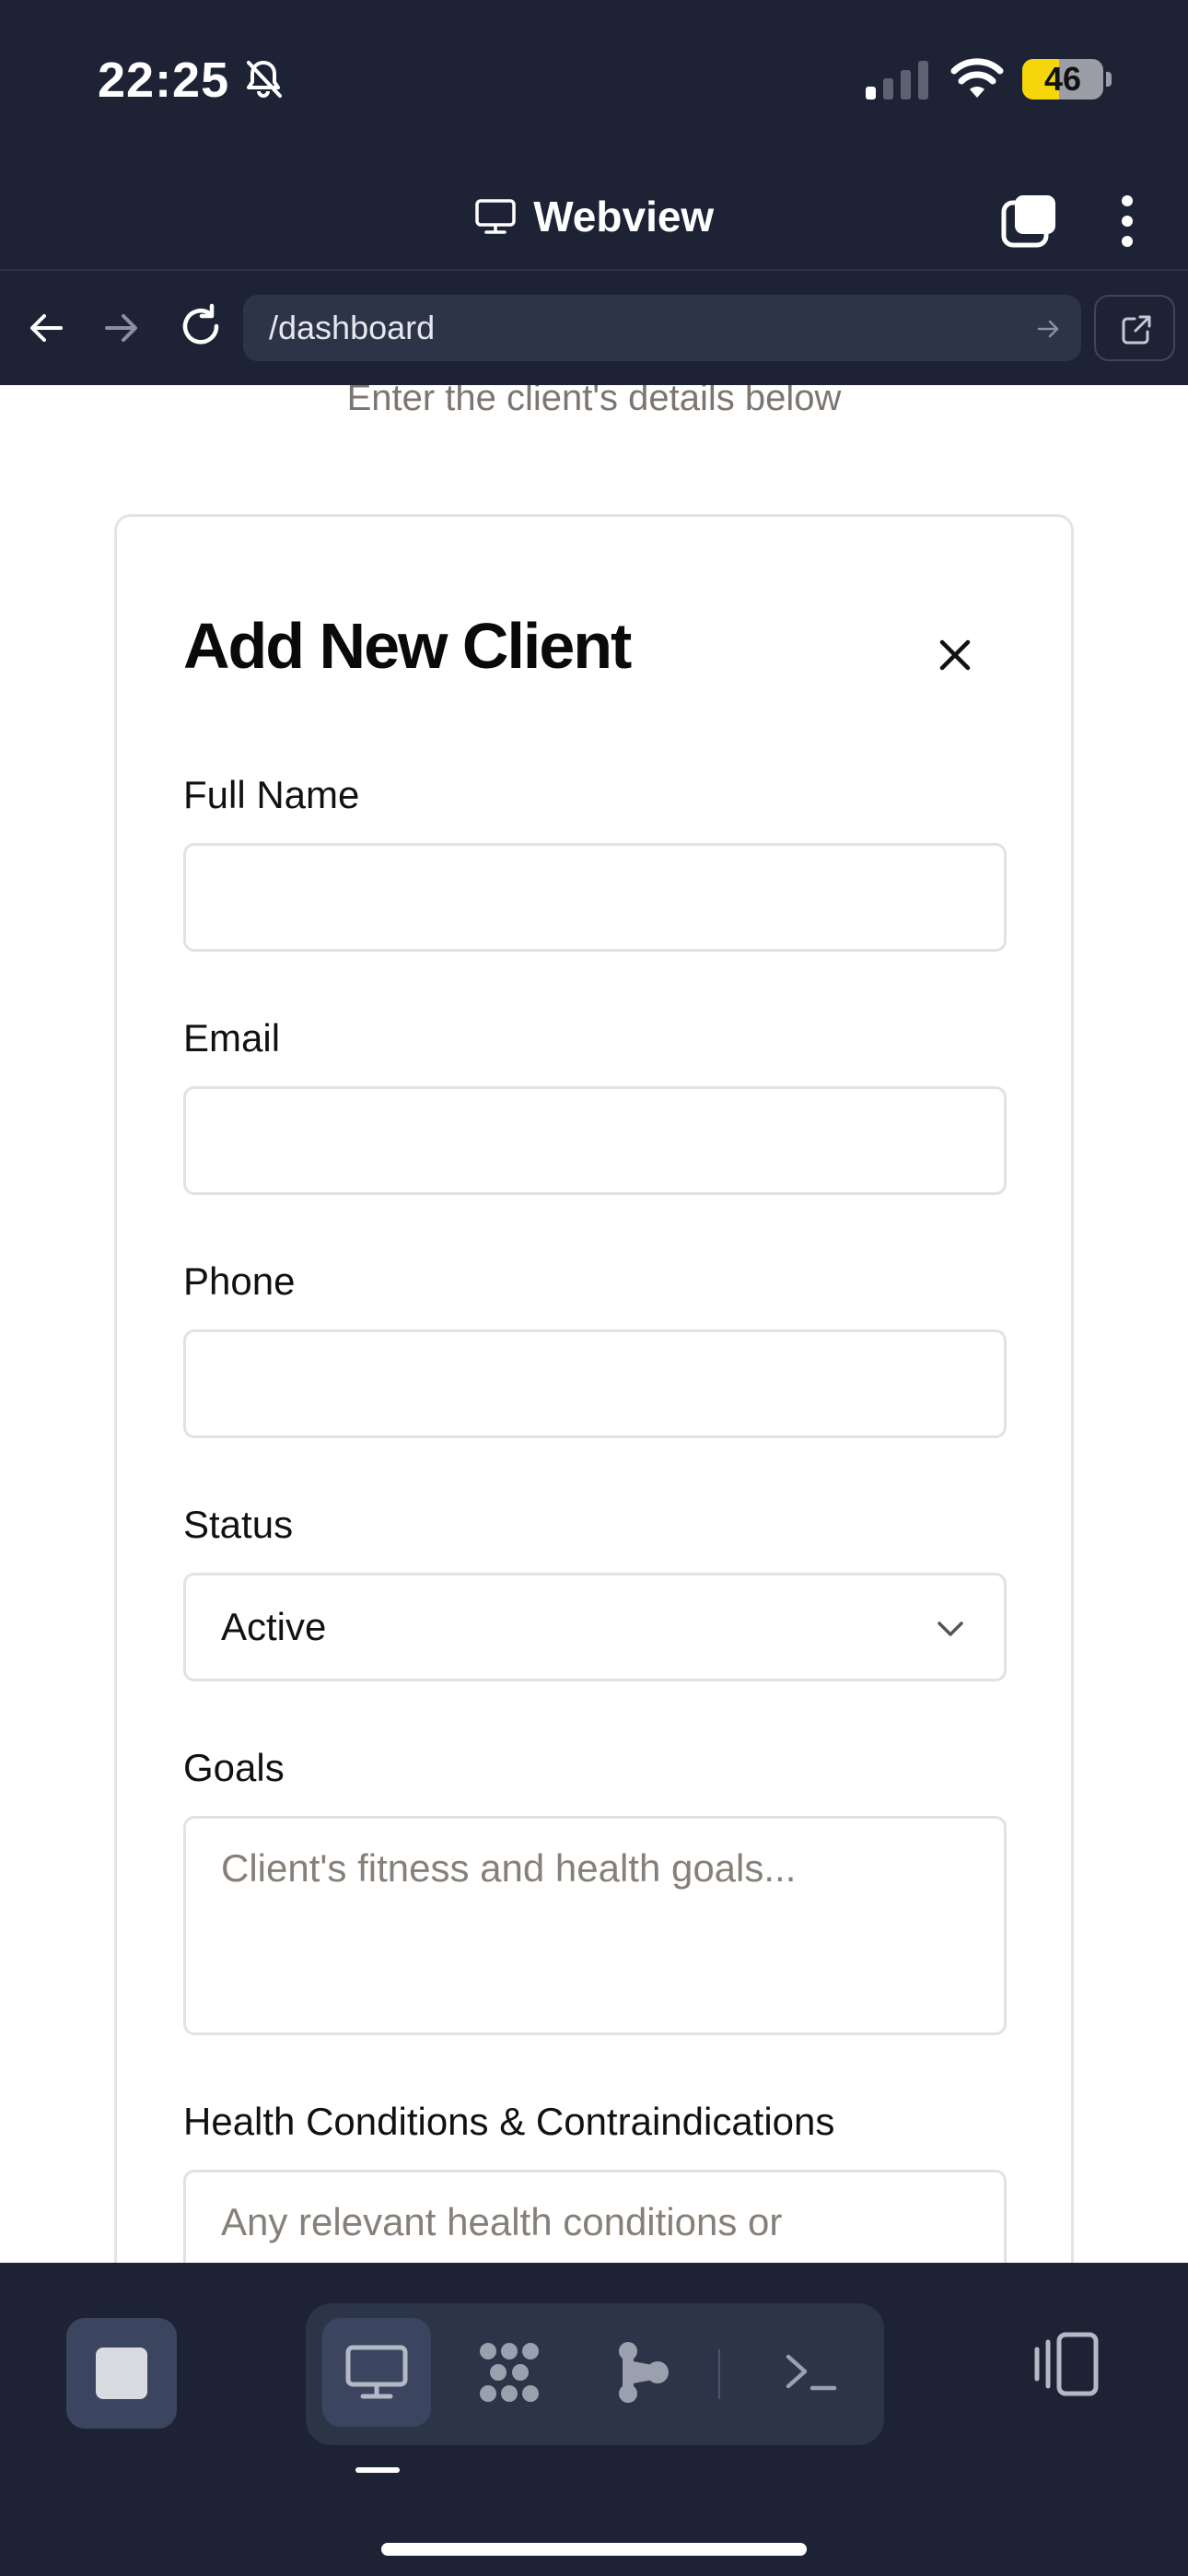  Describe the element at coordinates (595, 1627) in the screenshot. I see `status-select: Active` at that location.